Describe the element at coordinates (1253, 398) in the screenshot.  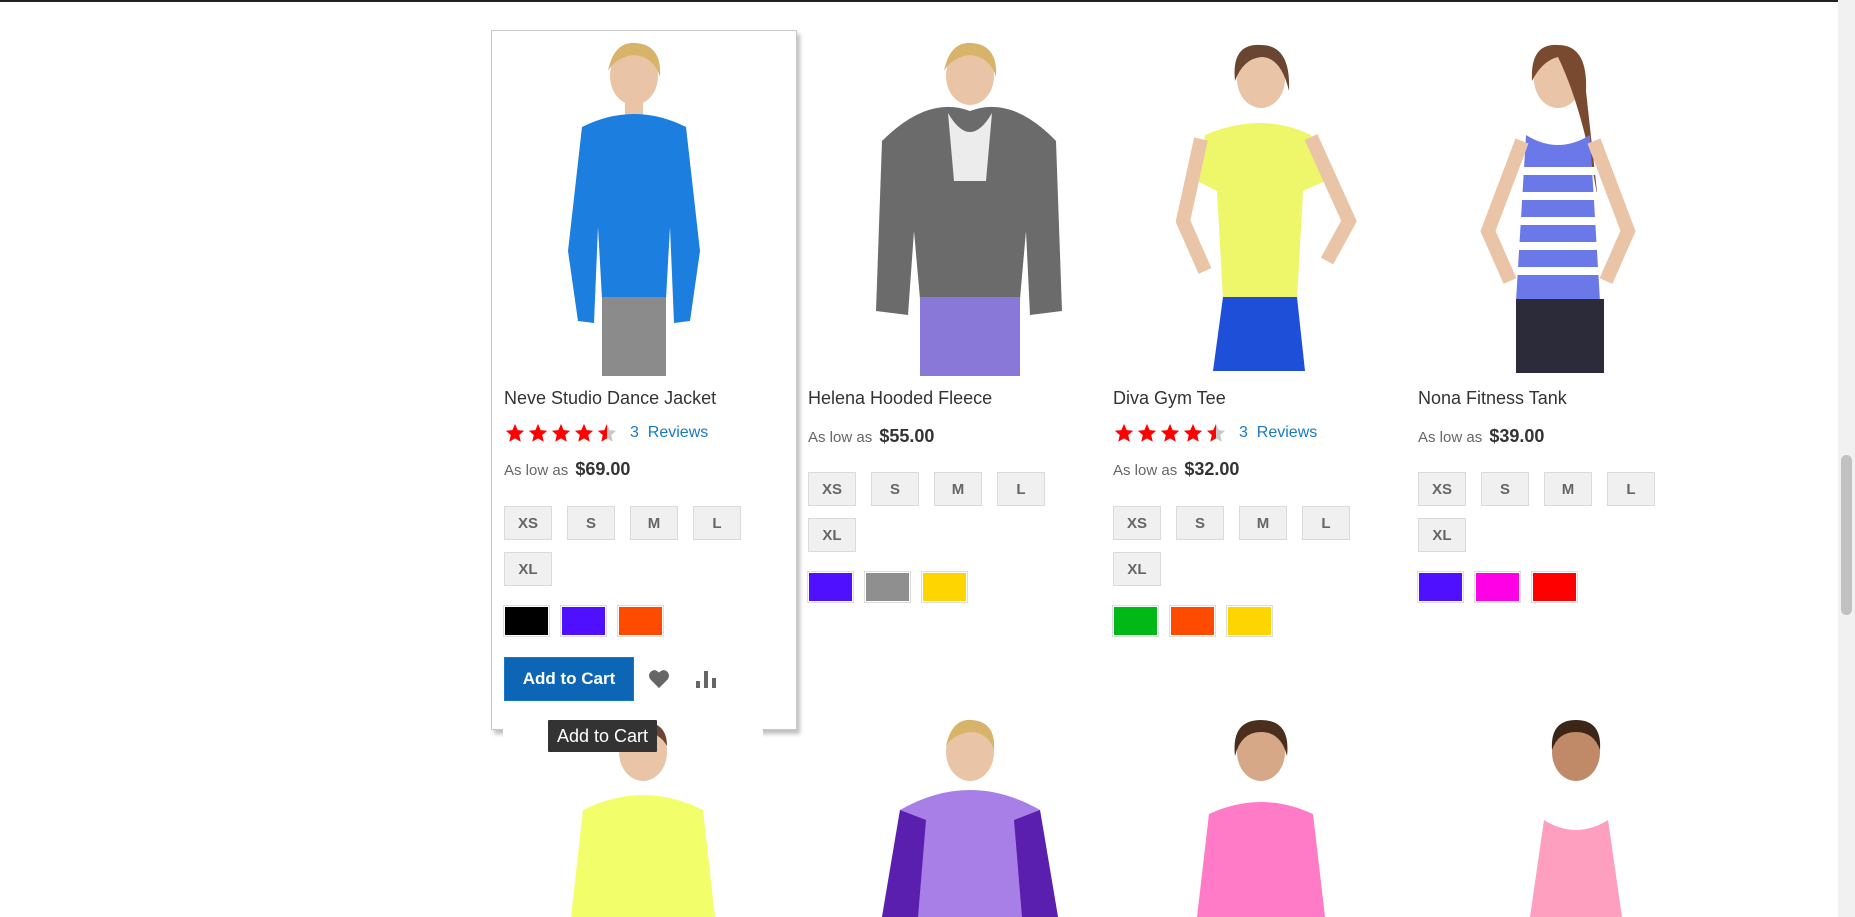
I see `product-name: Diva Gym Tee` at that location.